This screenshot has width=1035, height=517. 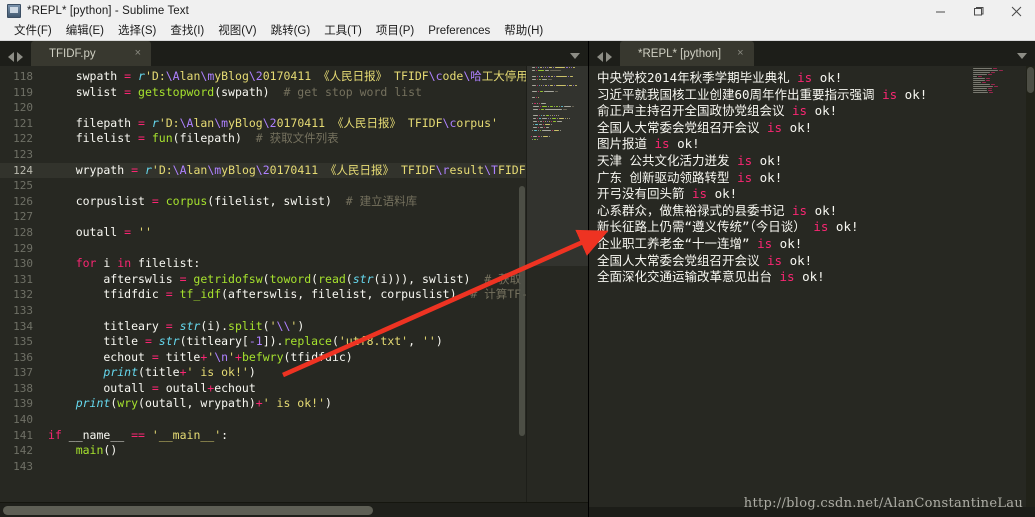 I want to click on code-line: filelist = fun(filepath) # 获取文件列表, so click(x=315, y=139).